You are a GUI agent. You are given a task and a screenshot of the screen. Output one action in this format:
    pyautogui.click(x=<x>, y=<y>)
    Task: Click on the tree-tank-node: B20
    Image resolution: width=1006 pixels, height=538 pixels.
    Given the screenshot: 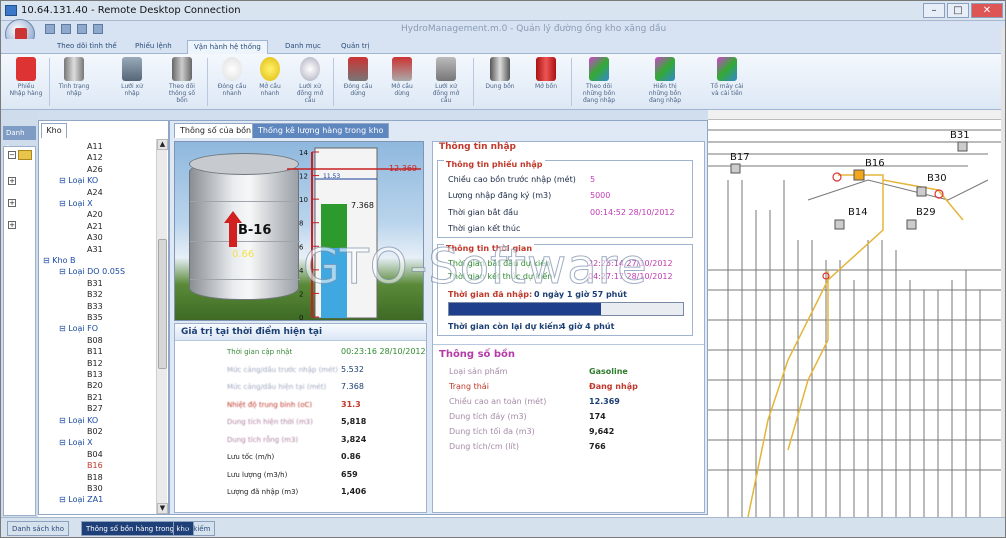 What is the action you would take?
    pyautogui.click(x=95, y=385)
    